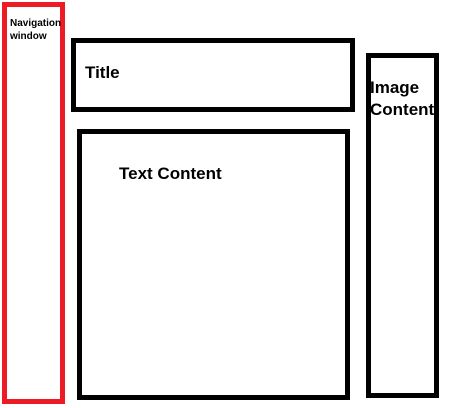 The height and width of the screenshot is (408, 450). I want to click on navigation-window-box: Navigation window, so click(33, 203).